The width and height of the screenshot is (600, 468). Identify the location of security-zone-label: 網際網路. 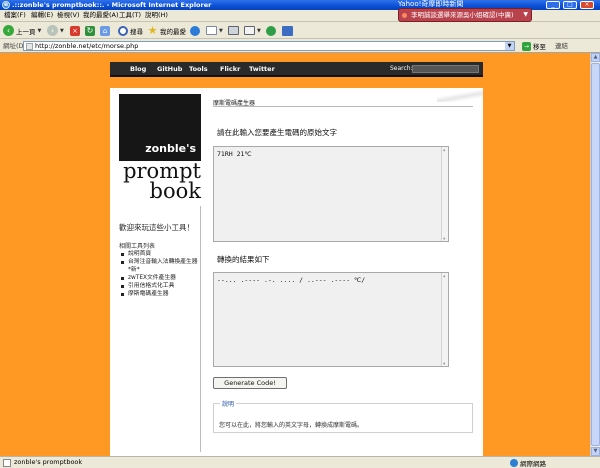
(533, 463).